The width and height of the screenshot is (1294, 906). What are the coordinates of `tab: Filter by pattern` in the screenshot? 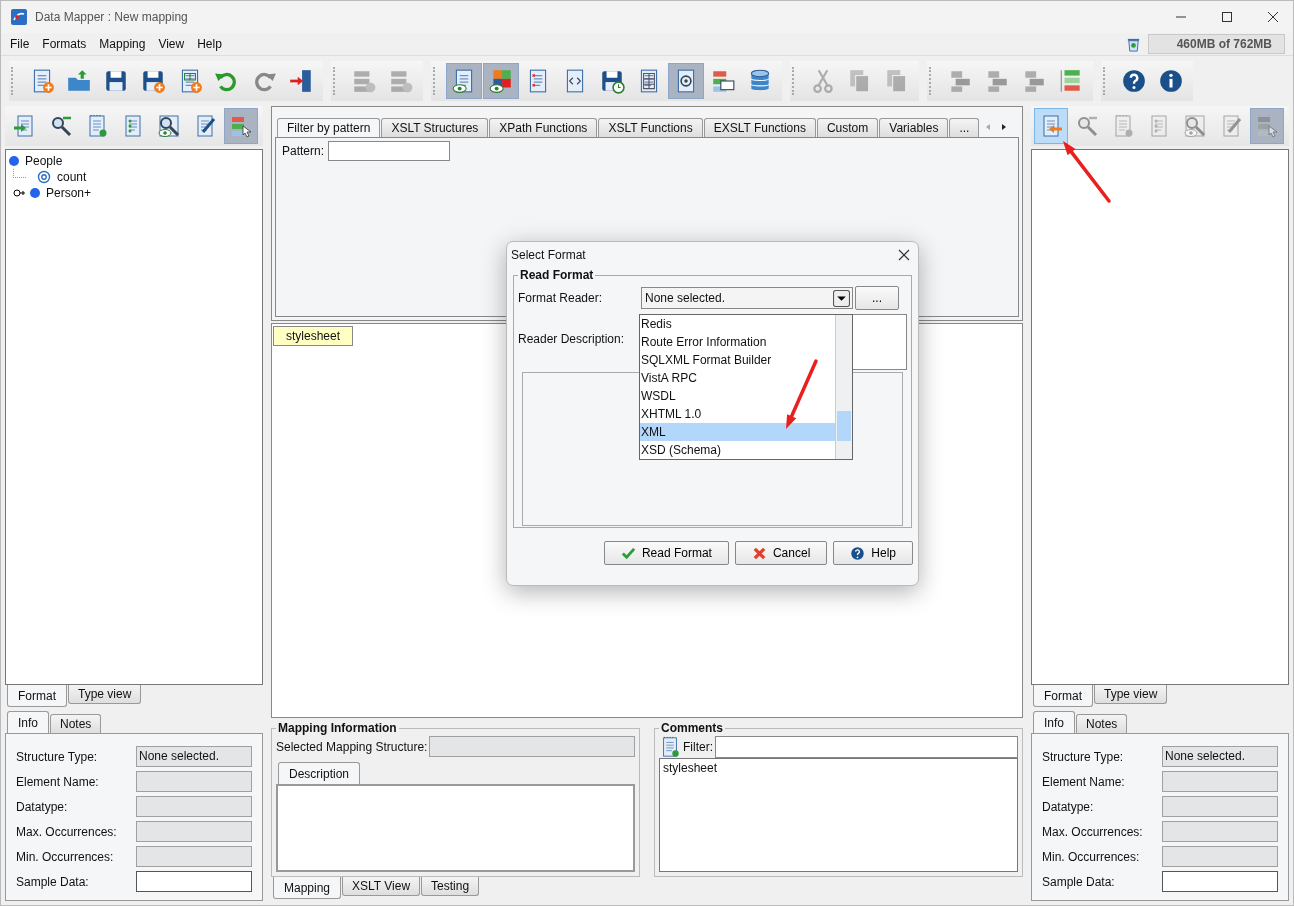 It's located at (329, 127).